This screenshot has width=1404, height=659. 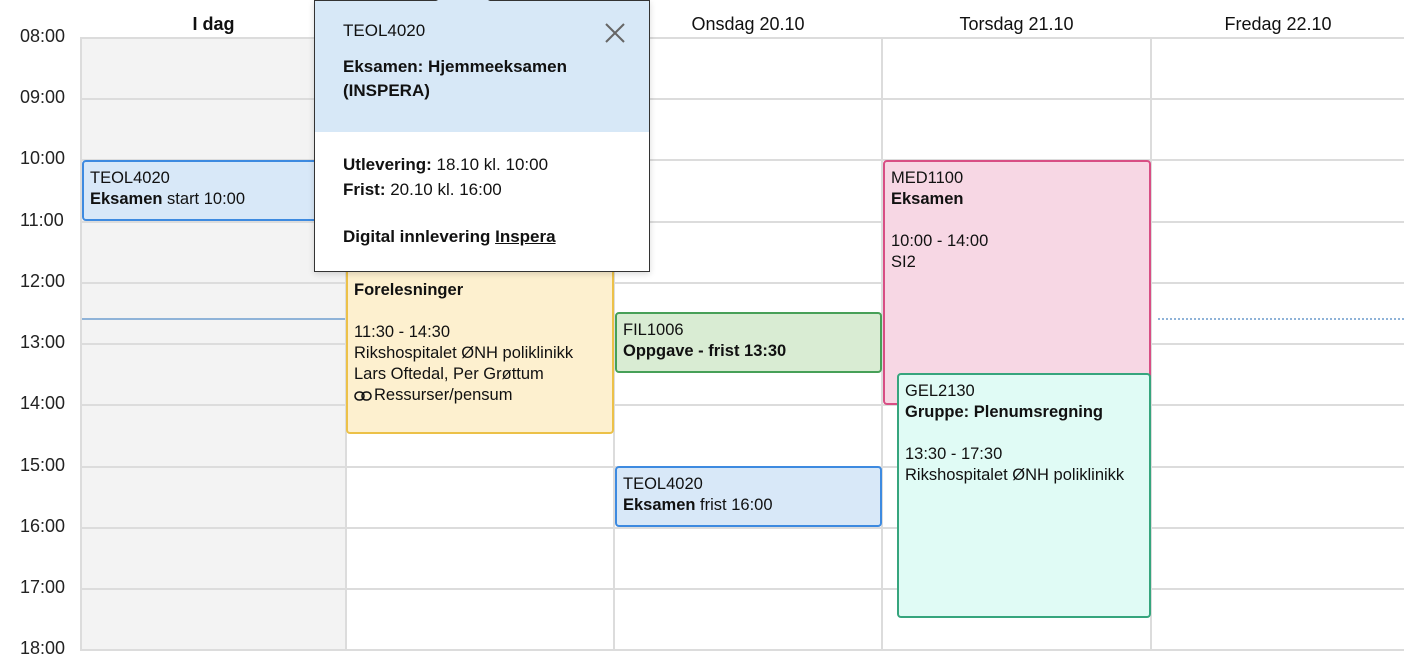 What do you see at coordinates (409, 290) in the screenshot?
I see `event-title: Forelesninger` at bounding box center [409, 290].